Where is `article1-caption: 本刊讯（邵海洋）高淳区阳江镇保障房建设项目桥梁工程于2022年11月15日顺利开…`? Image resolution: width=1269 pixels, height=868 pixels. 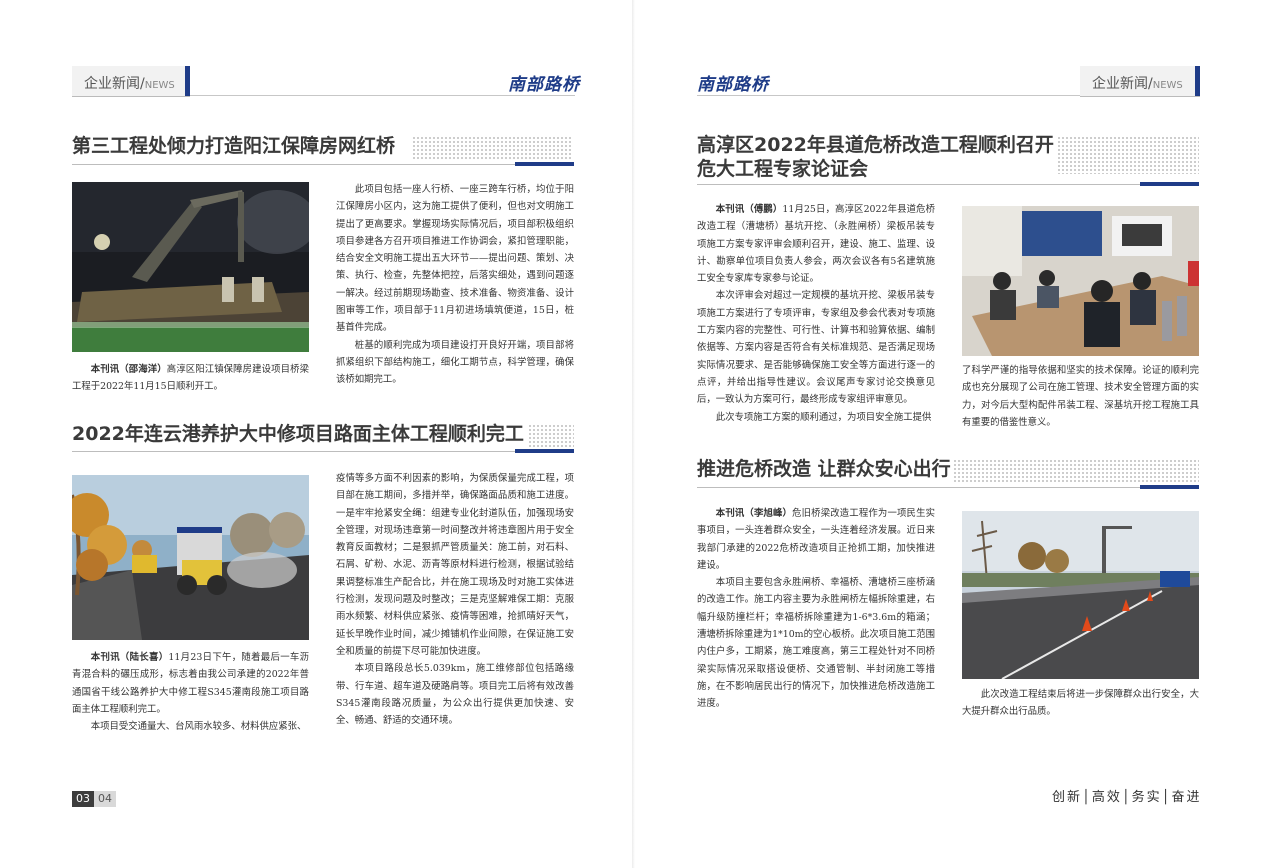
article1-caption: 本刊讯（邵海洋）高淳区阳江镇保障房建设项目桥梁工程于2022年11月15日顺利开… is located at coordinates (190, 378).